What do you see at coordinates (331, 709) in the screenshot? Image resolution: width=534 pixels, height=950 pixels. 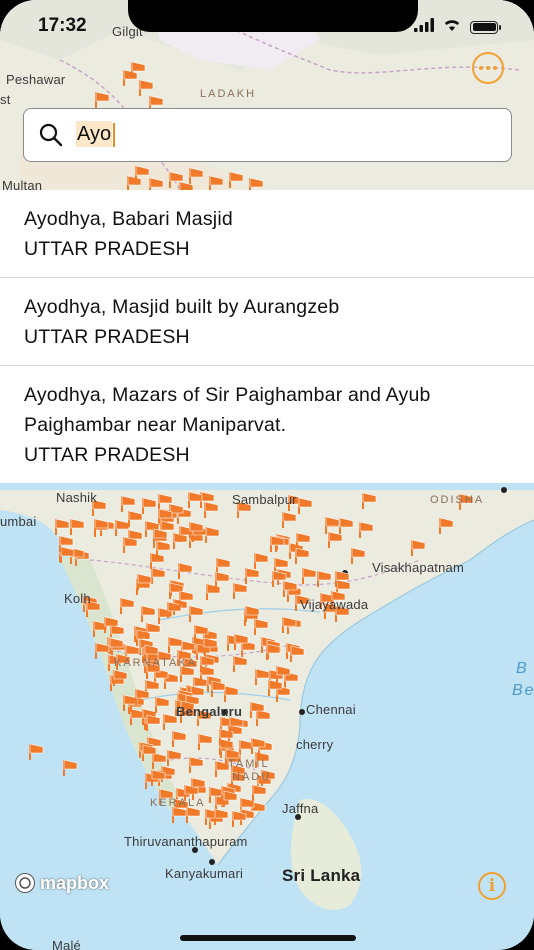 I see `map-label-chennai: Chennai` at bounding box center [331, 709].